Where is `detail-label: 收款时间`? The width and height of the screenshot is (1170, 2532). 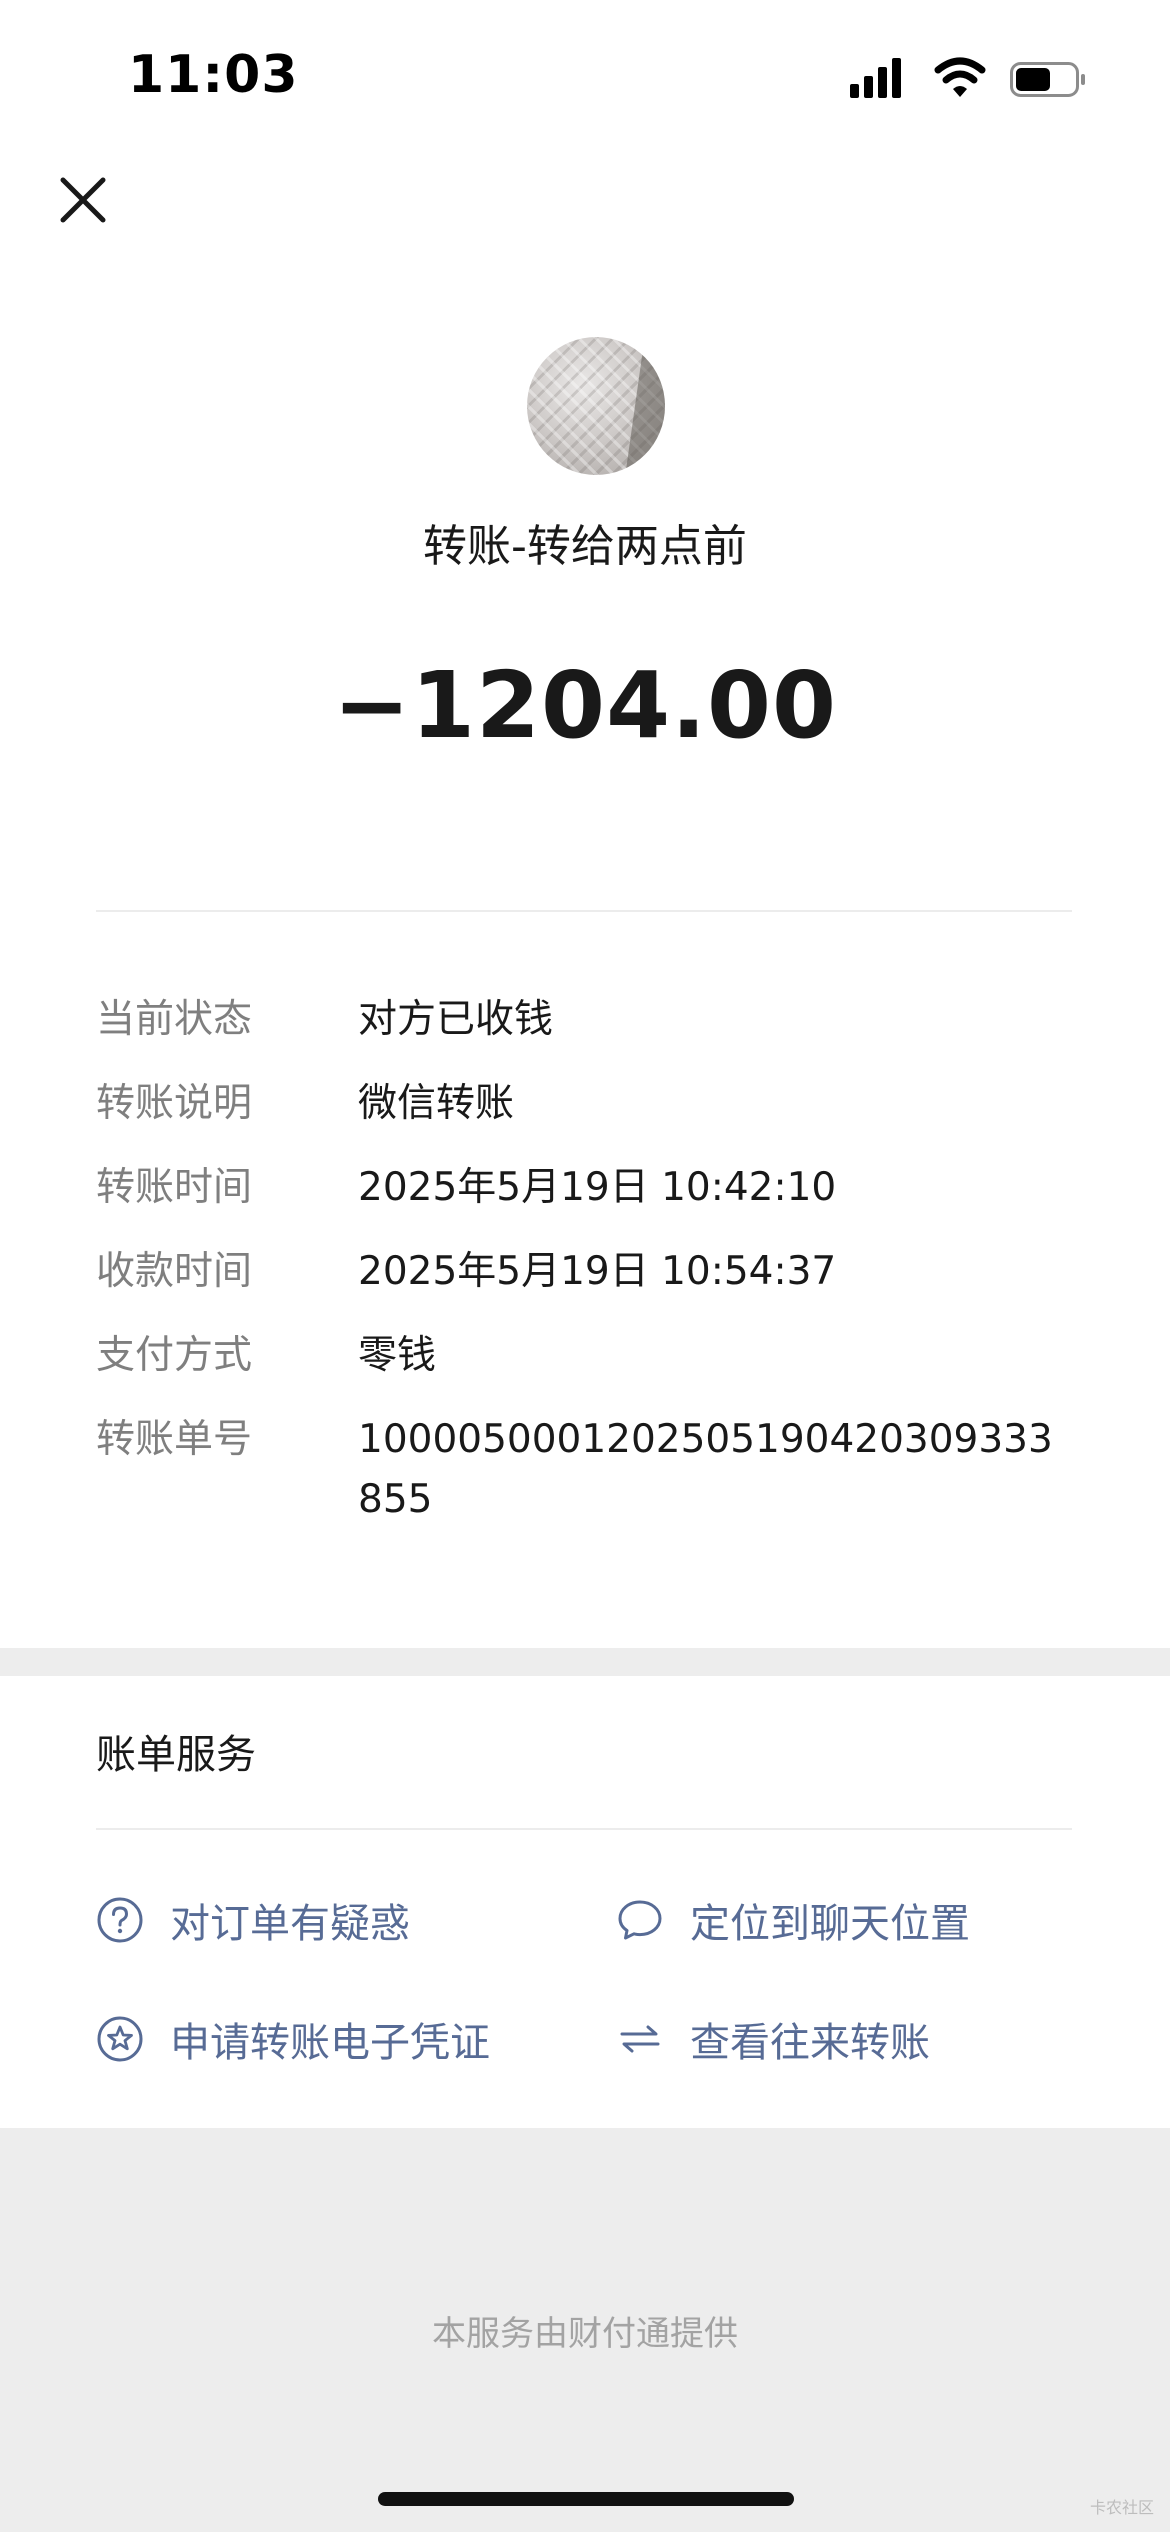 detail-label: 收款时间 is located at coordinates (174, 1271).